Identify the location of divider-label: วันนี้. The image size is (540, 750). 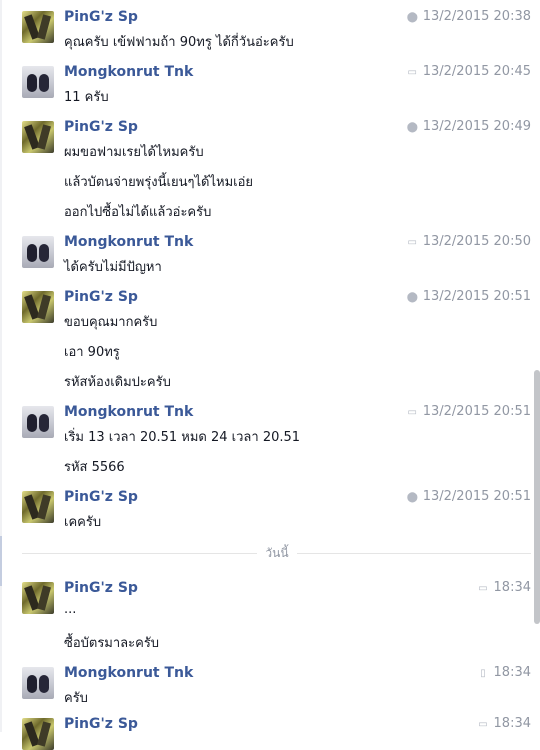
(277, 553).